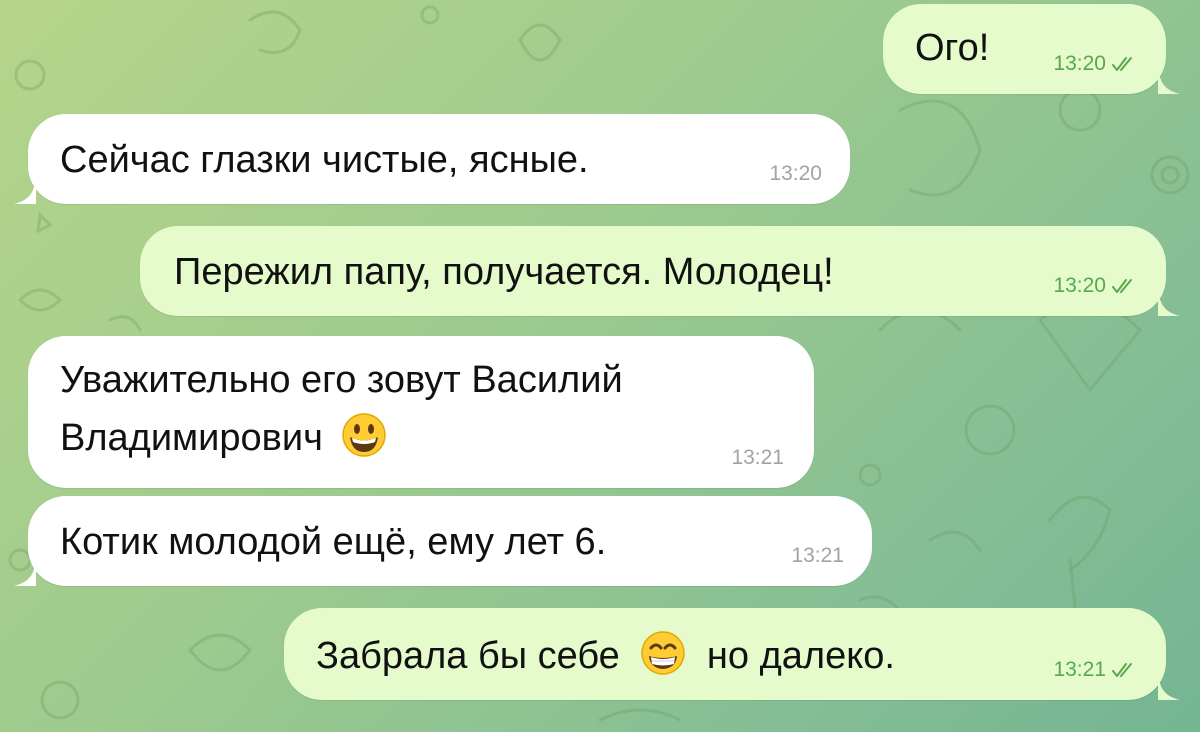  I want to click on message-bubble-incoming: Сейчас глазки чистые, ясные. 13:20, so click(432, 159).